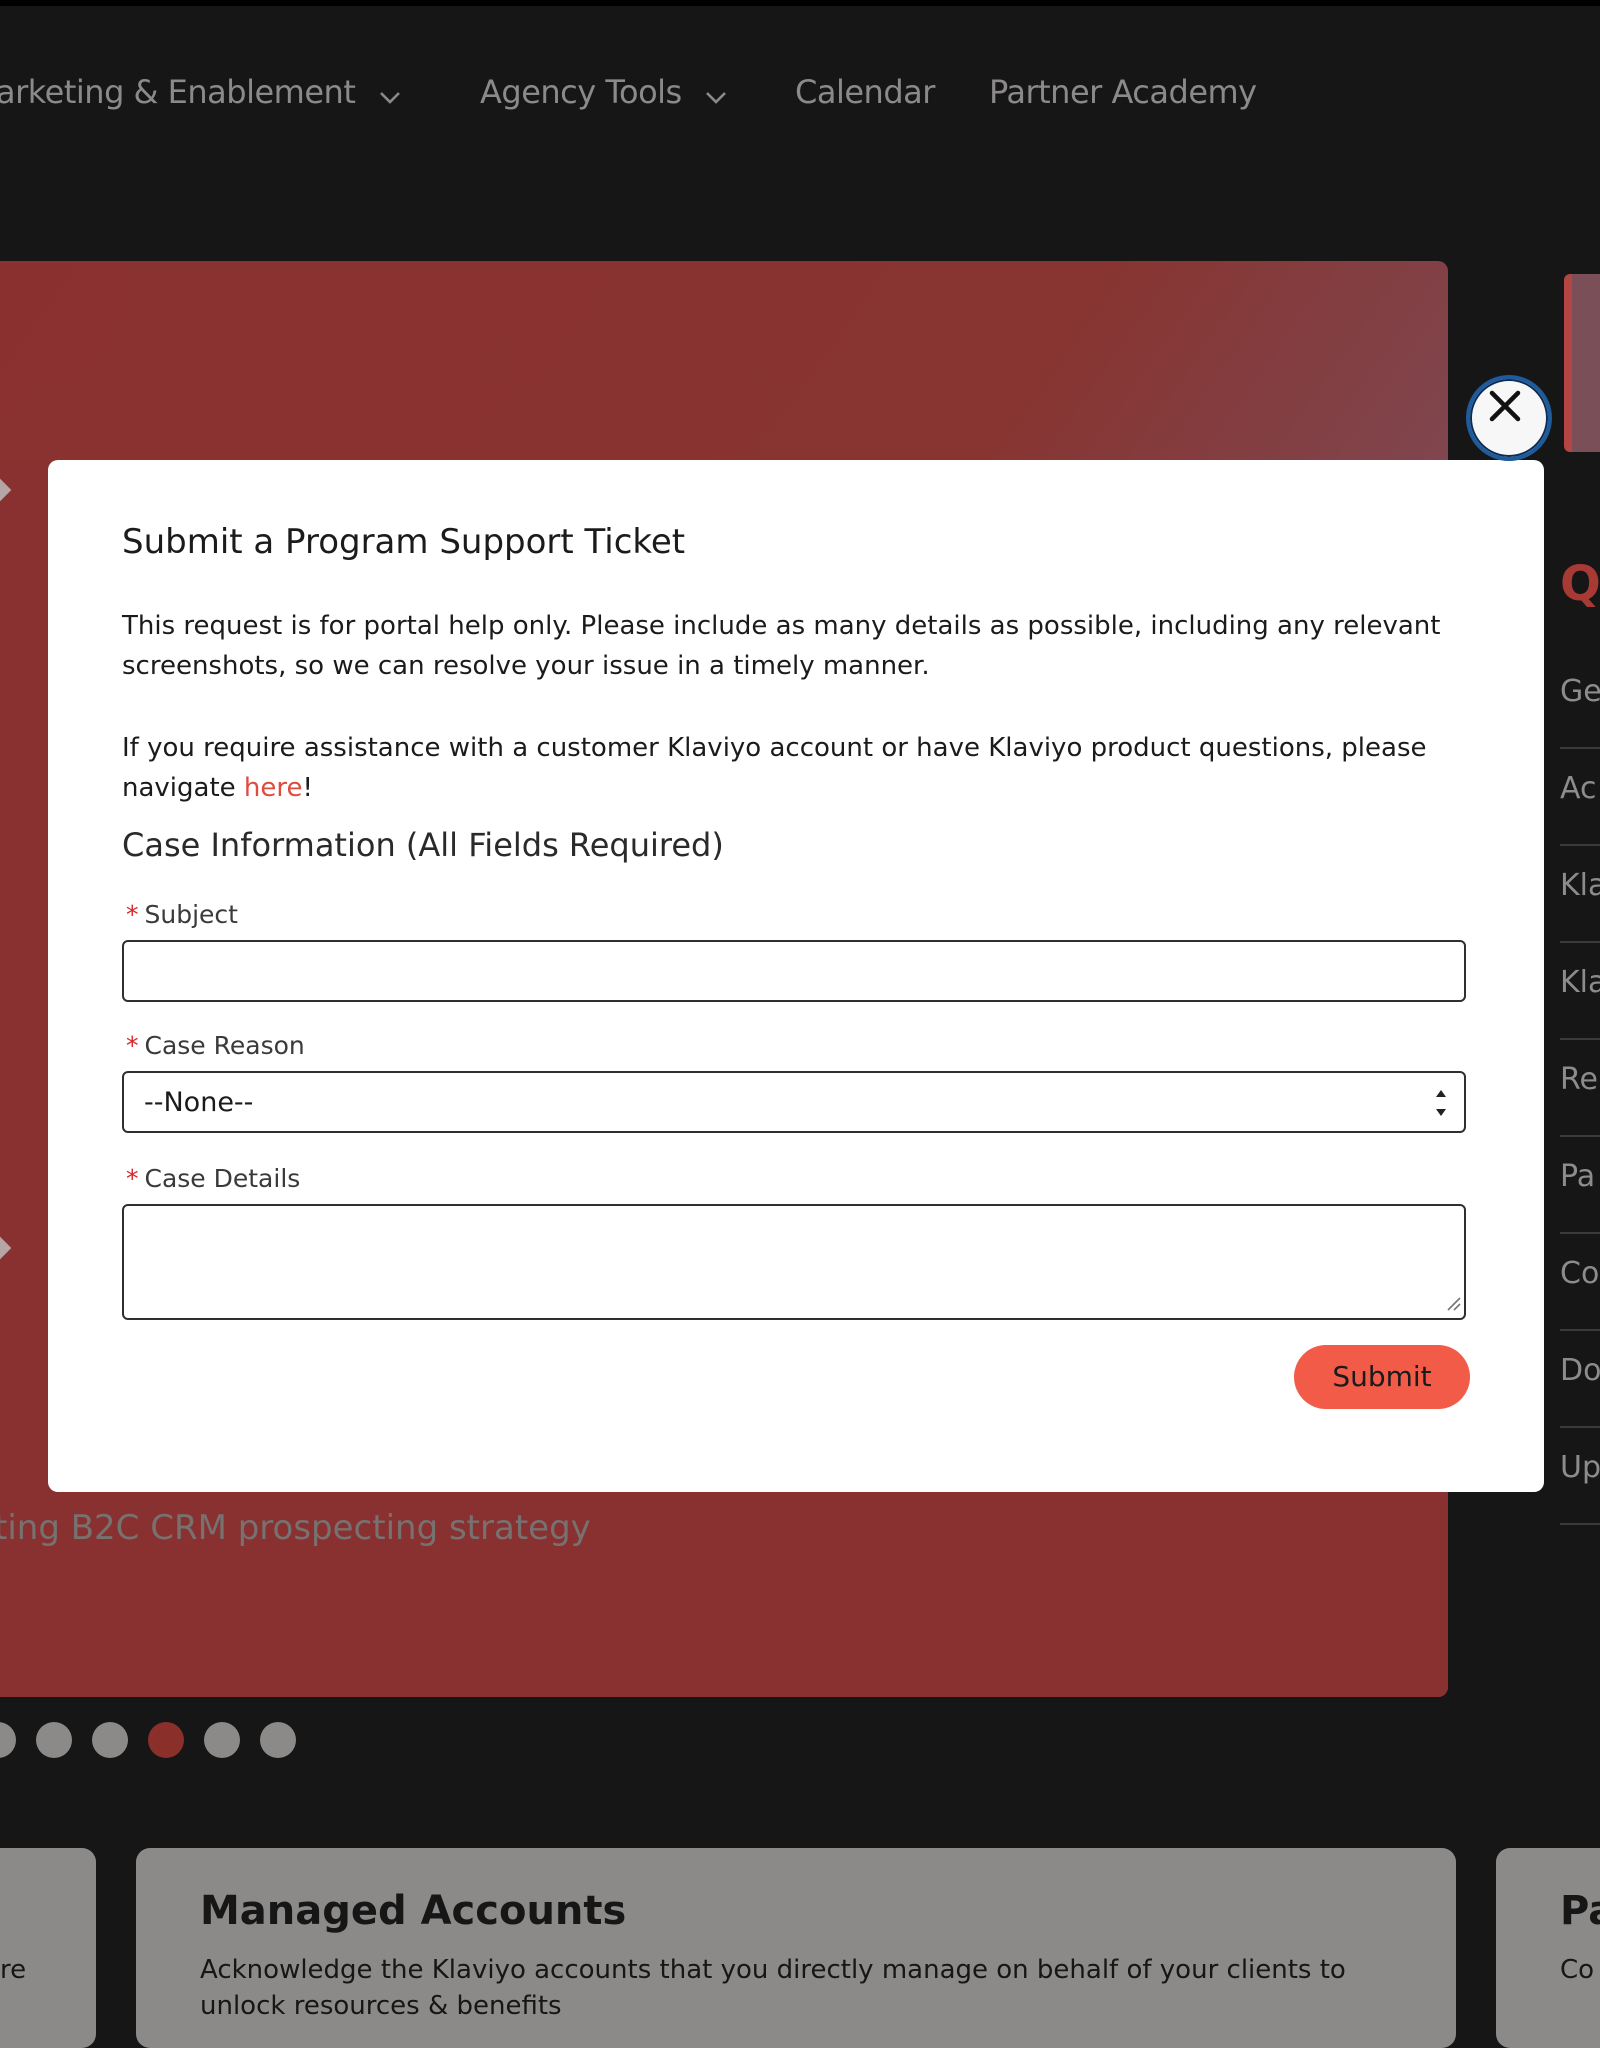  What do you see at coordinates (794, 1102) in the screenshot?
I see `case-reason-select: --None--` at bounding box center [794, 1102].